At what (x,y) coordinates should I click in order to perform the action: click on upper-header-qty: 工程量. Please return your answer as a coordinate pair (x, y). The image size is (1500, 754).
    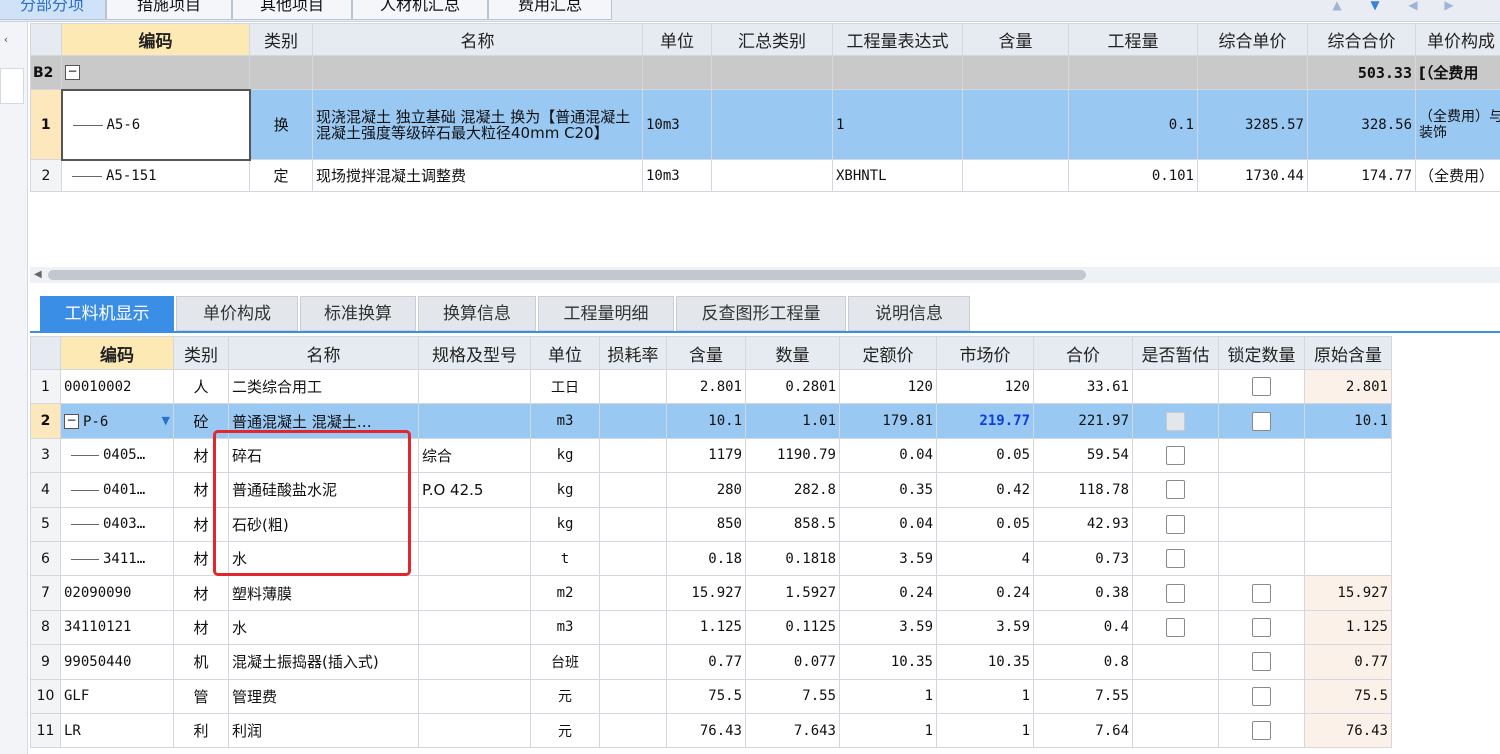
    Looking at the image, I should click on (1133, 39).